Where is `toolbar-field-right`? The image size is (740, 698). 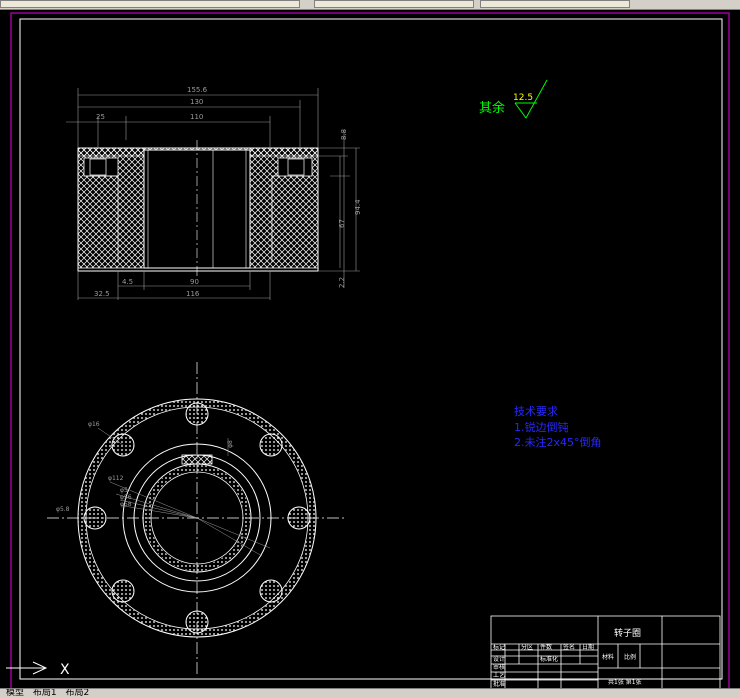
toolbar-field-right is located at coordinates (555, 4).